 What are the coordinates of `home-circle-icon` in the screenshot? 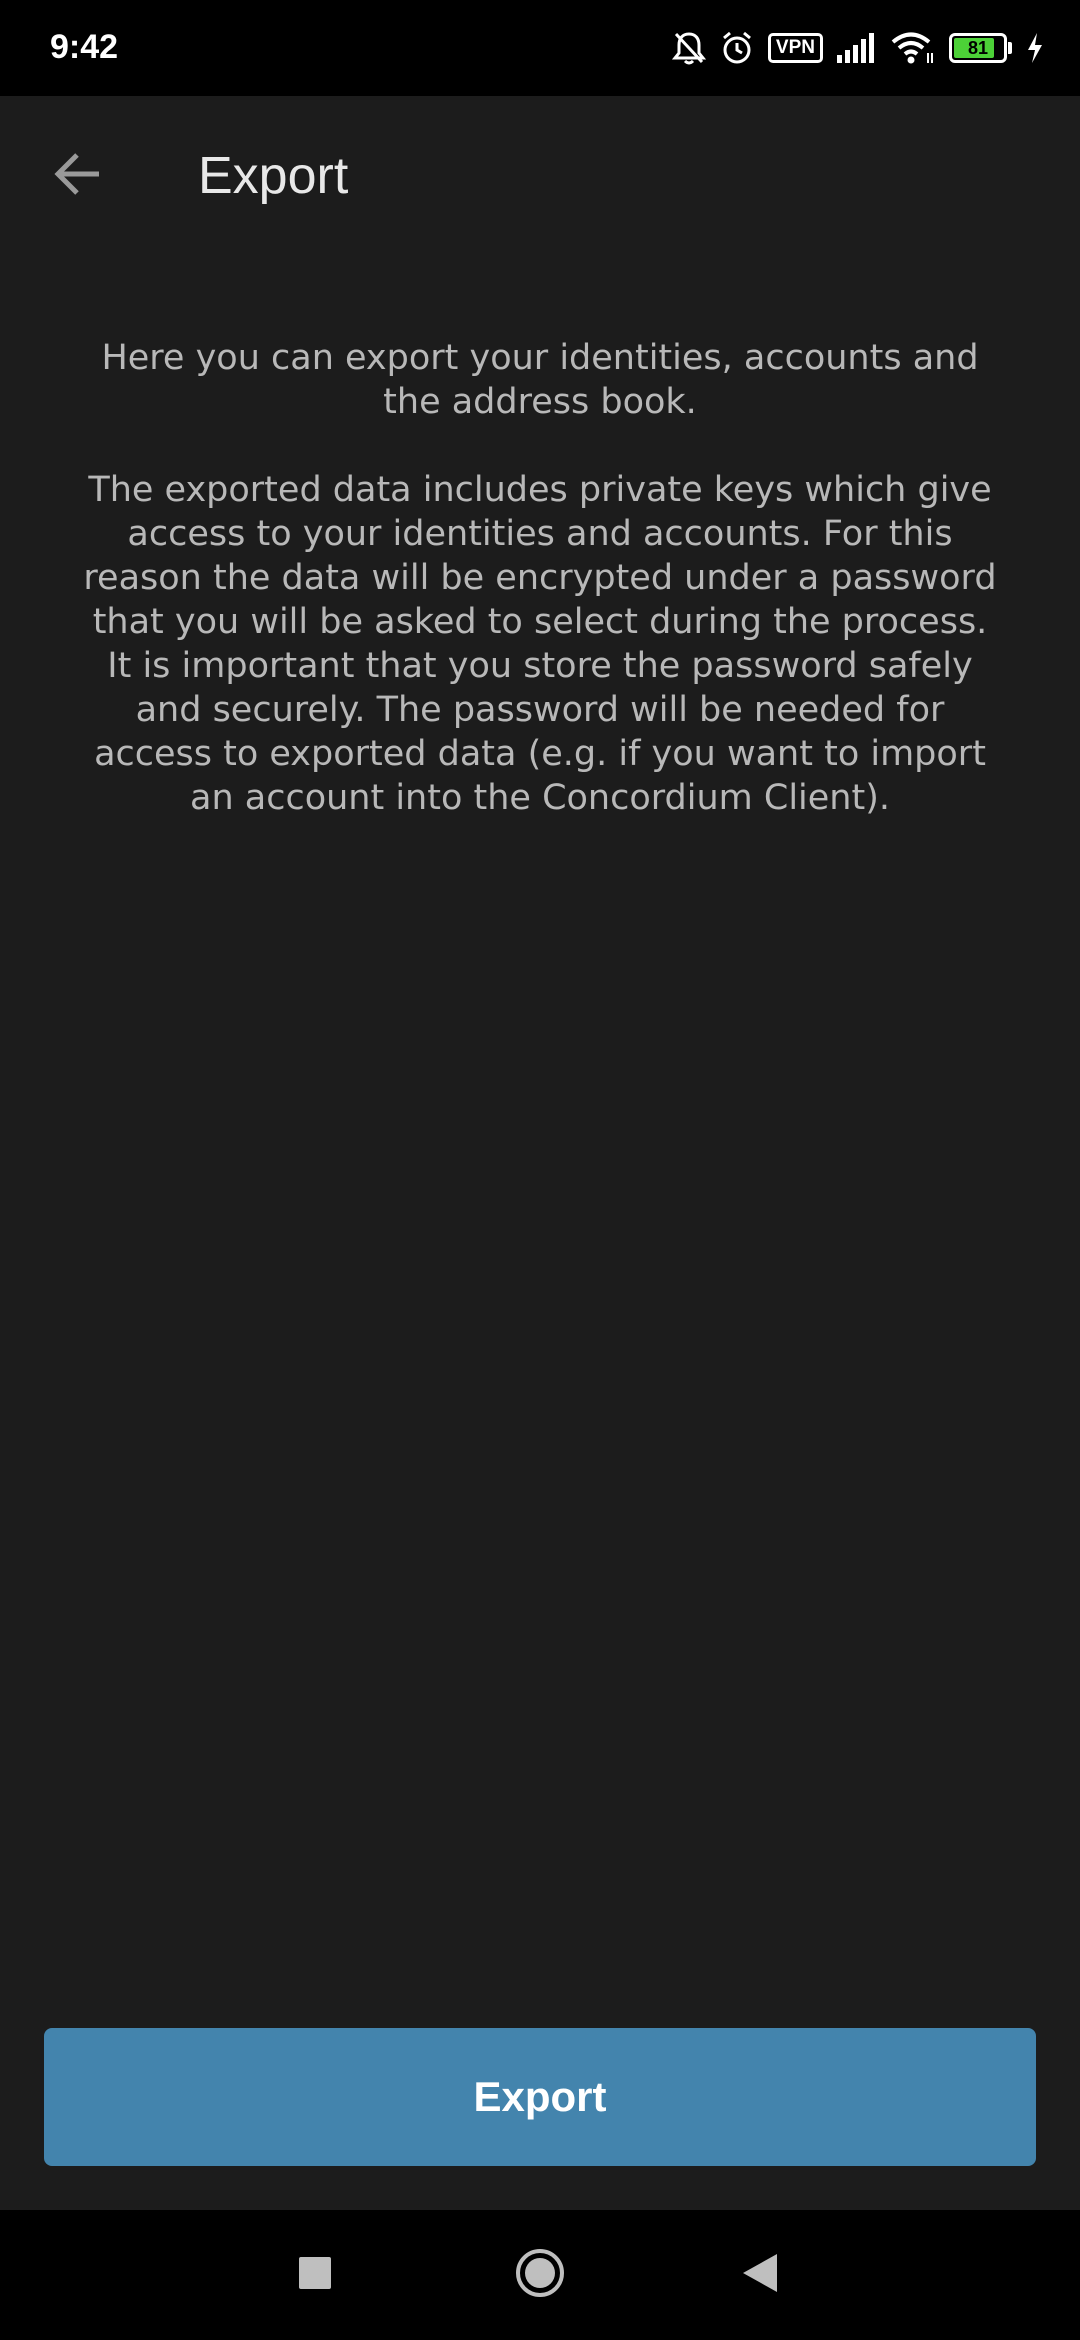 It's located at (540, 2275).